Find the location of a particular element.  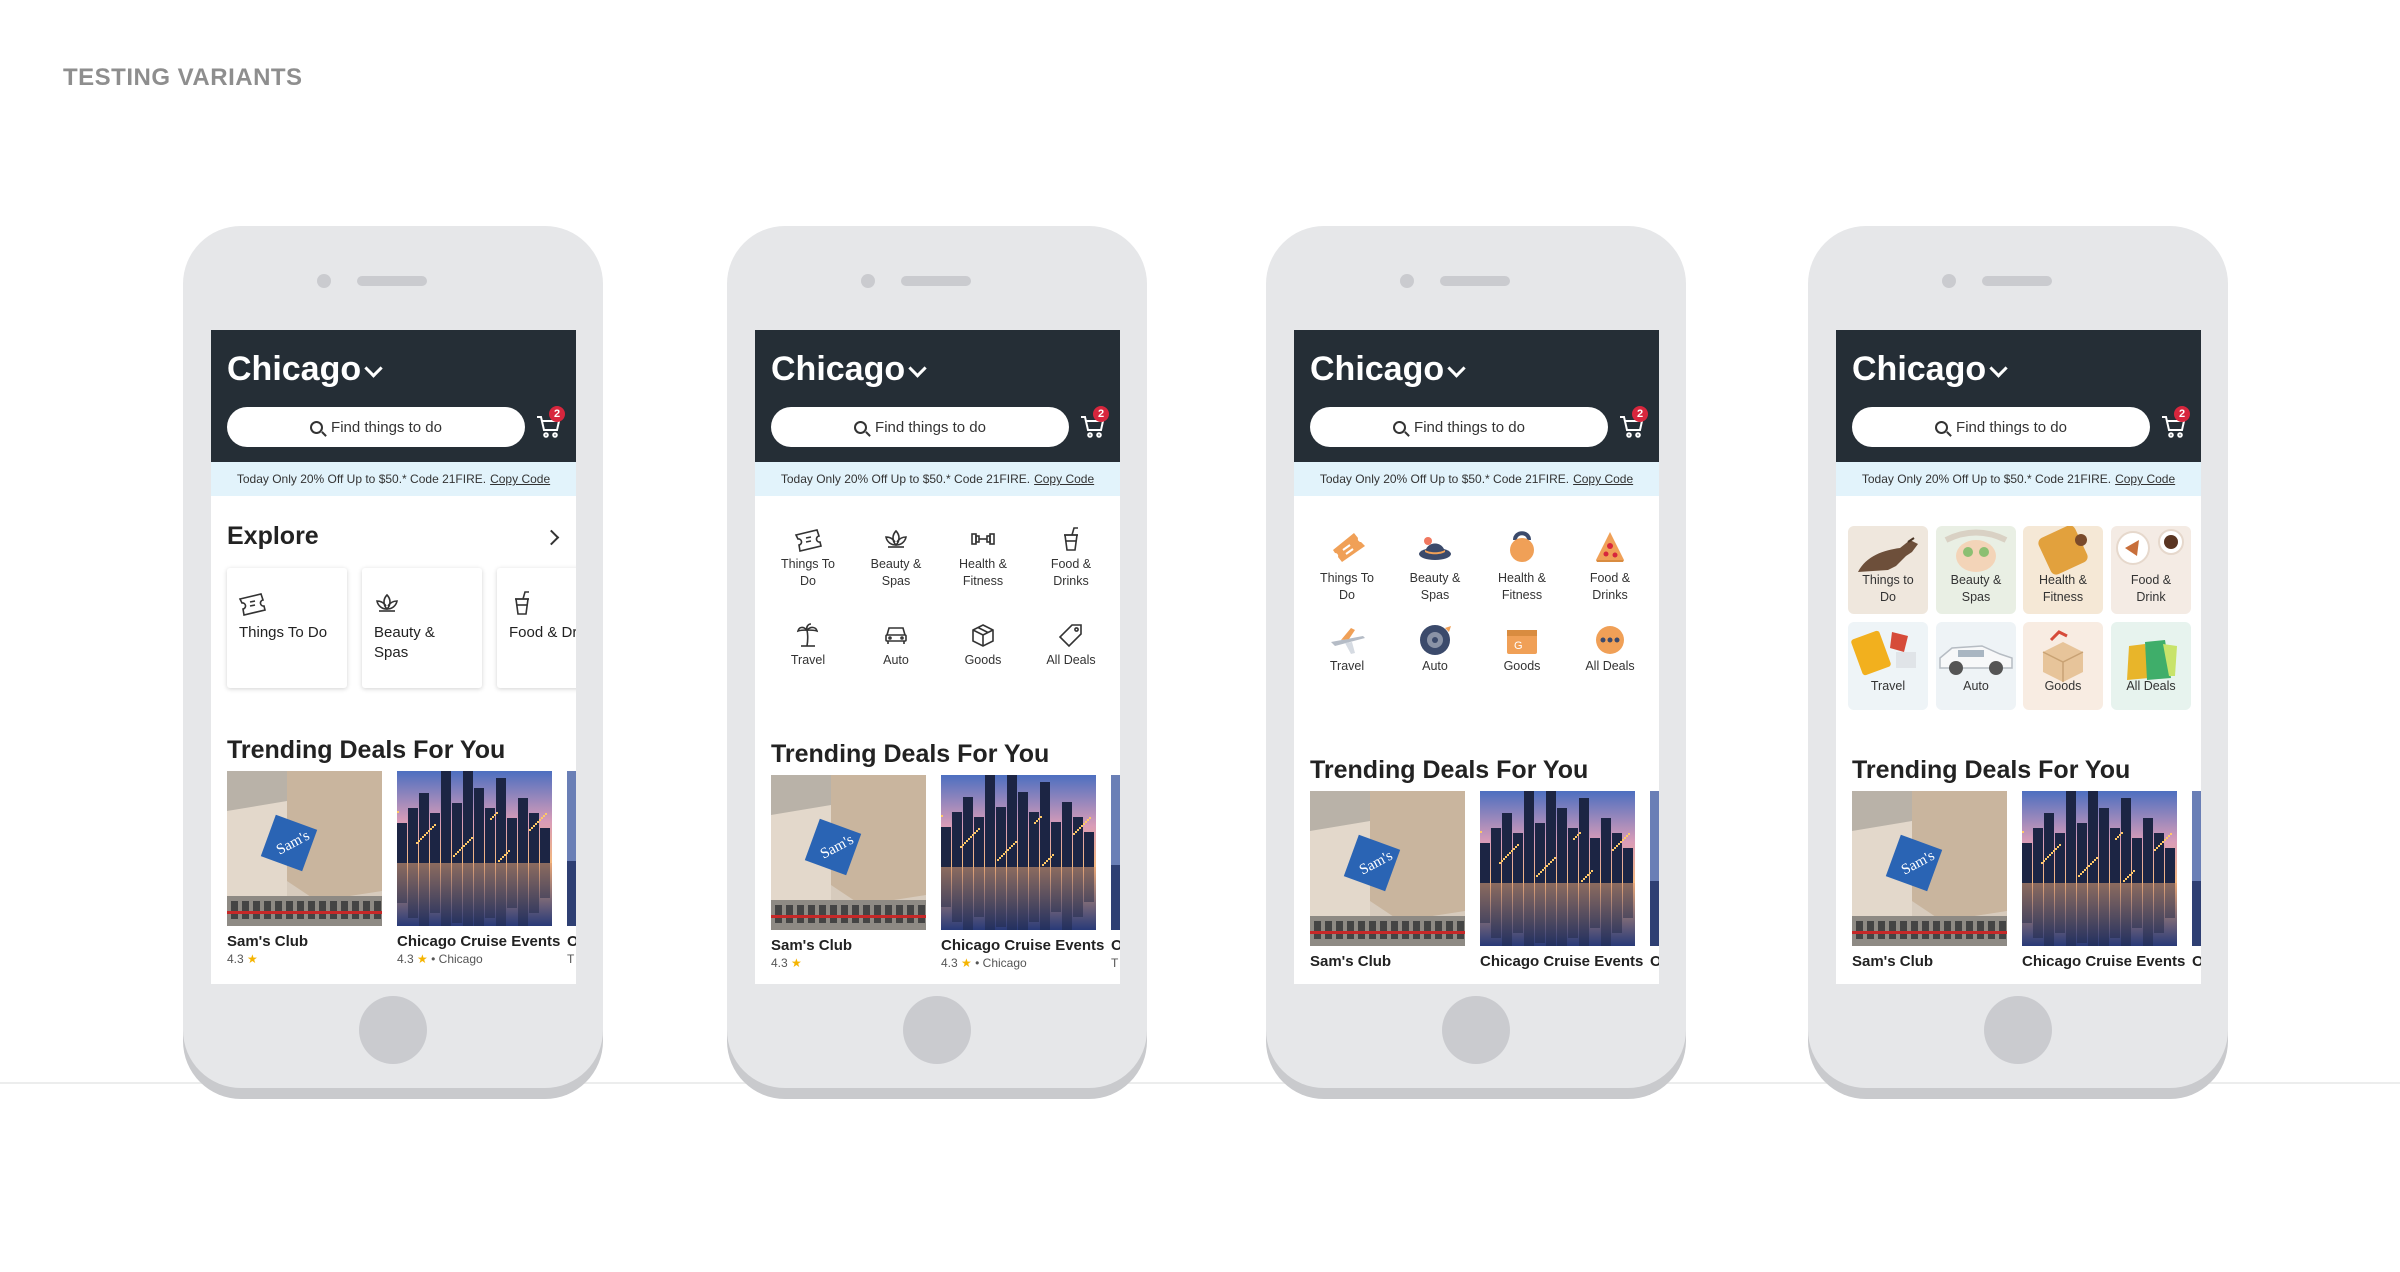

category-tile: Food & Drink is located at coordinates (2151, 570).